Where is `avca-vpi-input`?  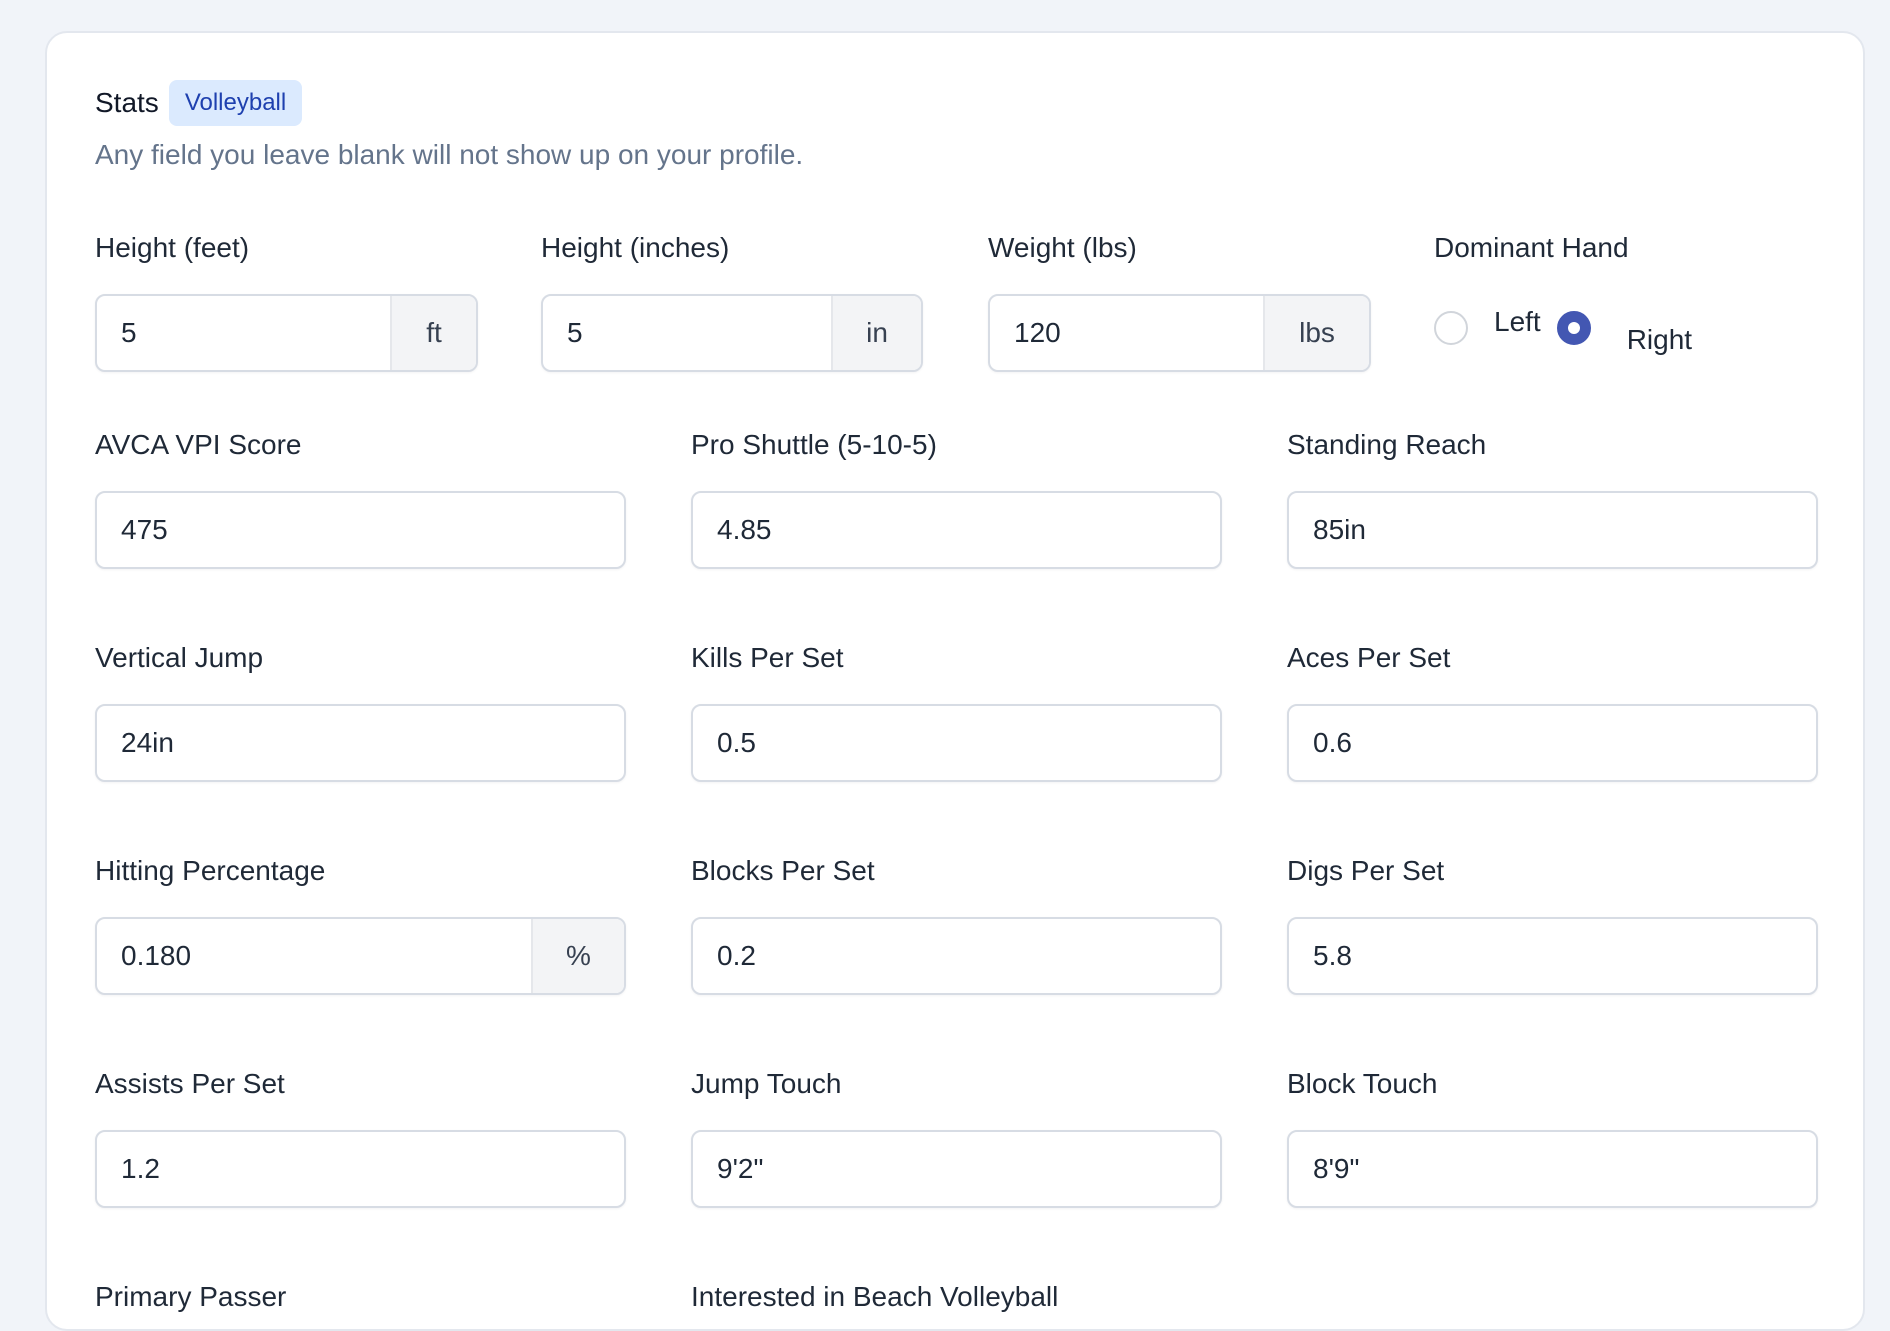 avca-vpi-input is located at coordinates (360, 530).